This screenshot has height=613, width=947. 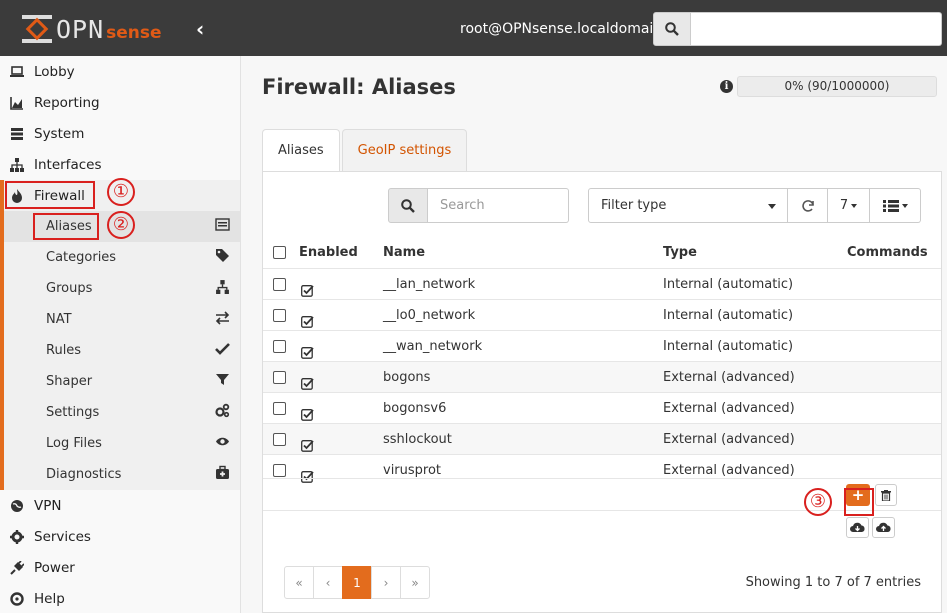 I want to click on alias-type: External (advanced), so click(x=729, y=439).